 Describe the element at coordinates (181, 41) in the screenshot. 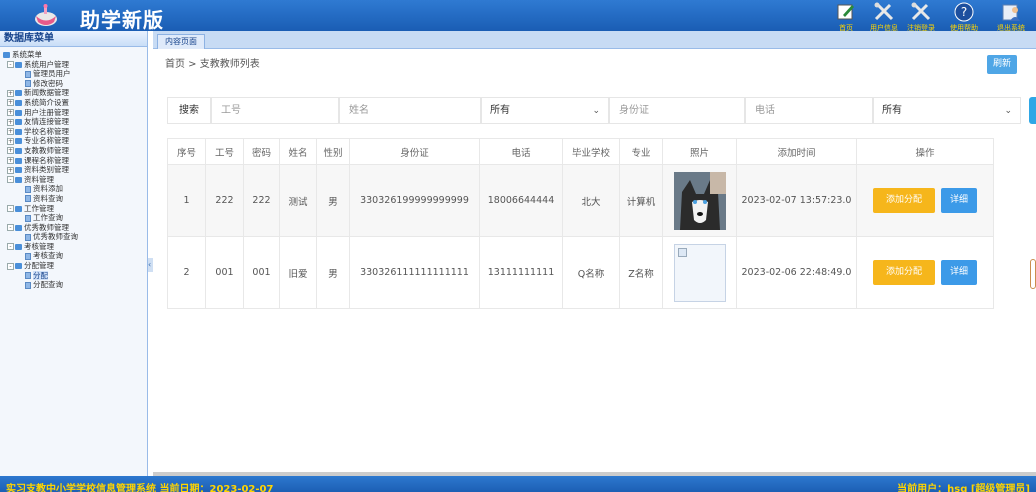

I see `tab-content-page: 内容页面` at that location.